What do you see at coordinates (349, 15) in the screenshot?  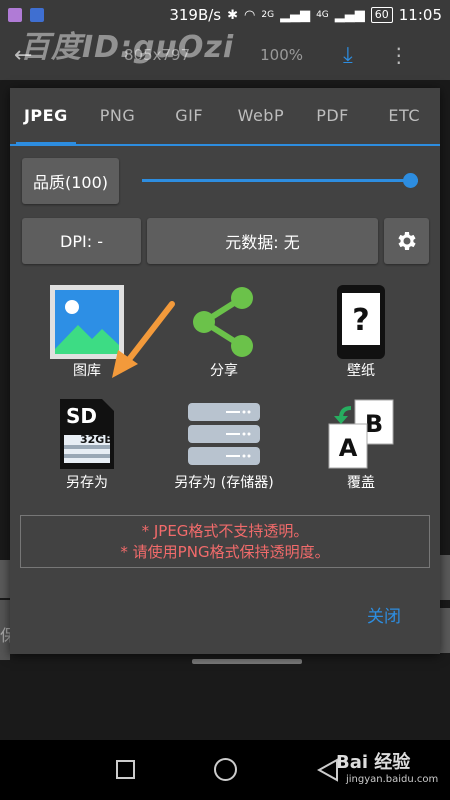 I see `signal-icon-2: ▂▄▆` at bounding box center [349, 15].